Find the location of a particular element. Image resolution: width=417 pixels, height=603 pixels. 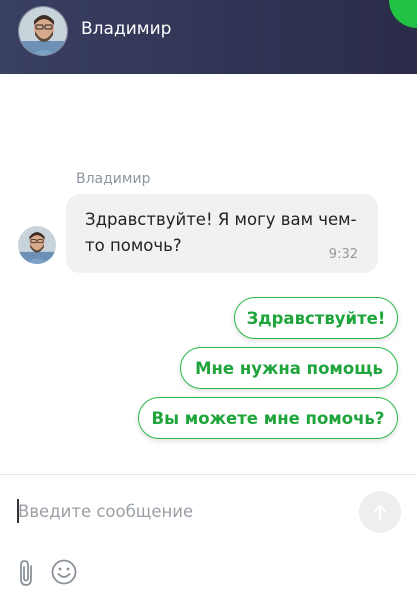

smiley-icon is located at coordinates (64, 572).